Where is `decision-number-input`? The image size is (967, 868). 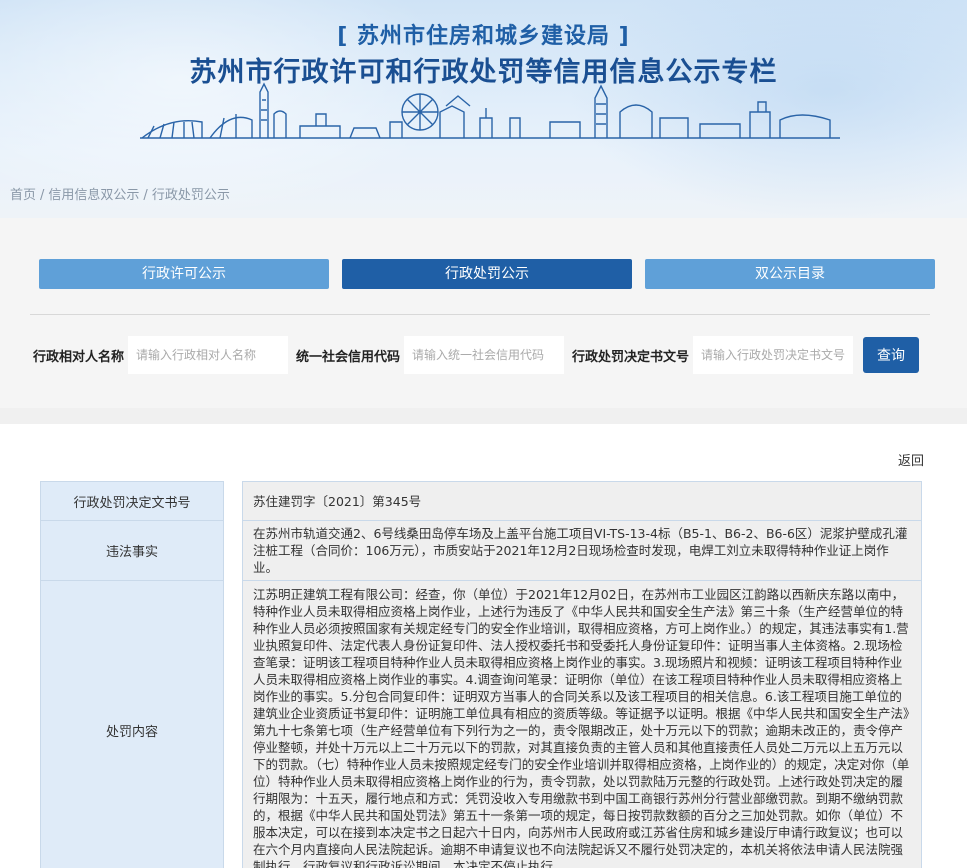
decision-number-input is located at coordinates (773, 355).